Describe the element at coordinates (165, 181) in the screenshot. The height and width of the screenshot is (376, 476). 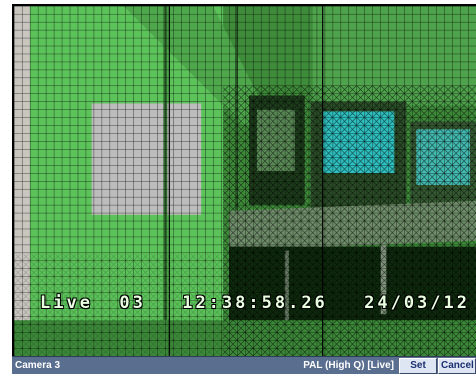
I see `door-frame` at that location.